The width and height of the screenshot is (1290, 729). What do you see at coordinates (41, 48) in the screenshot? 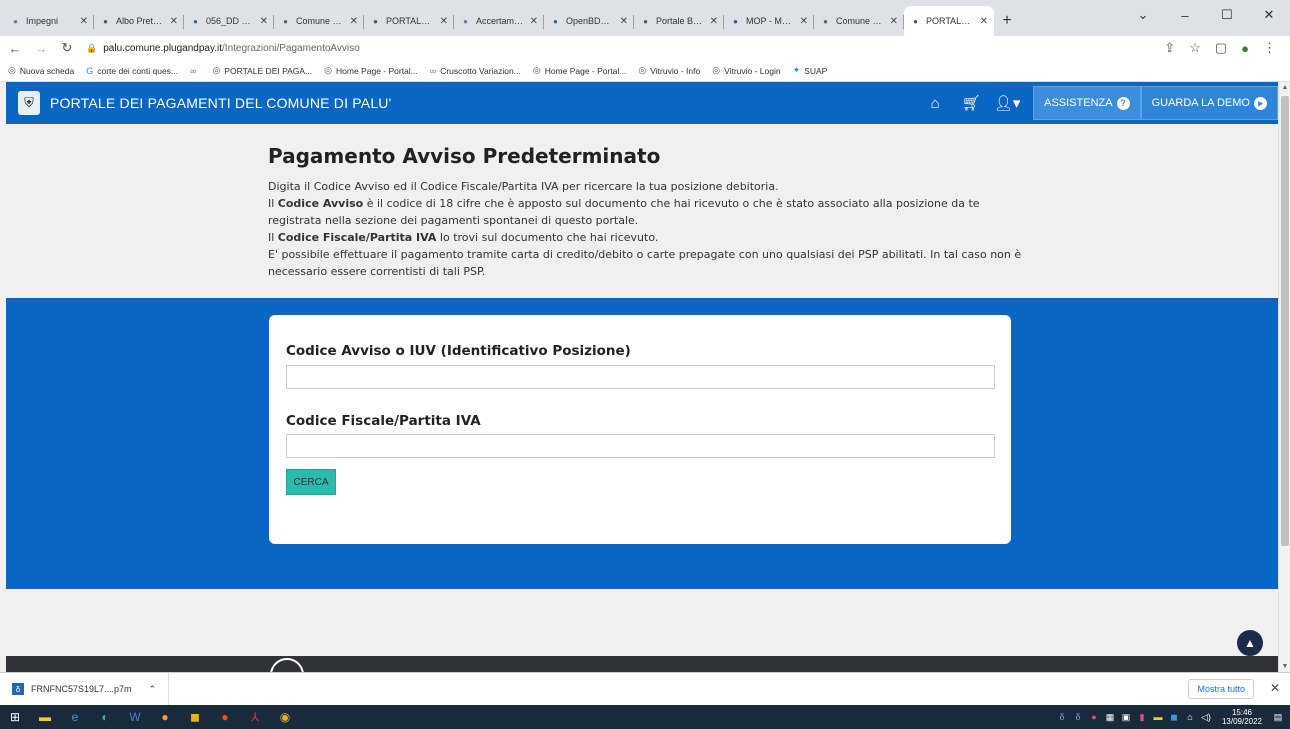
I see `forward-button: →` at bounding box center [41, 48].